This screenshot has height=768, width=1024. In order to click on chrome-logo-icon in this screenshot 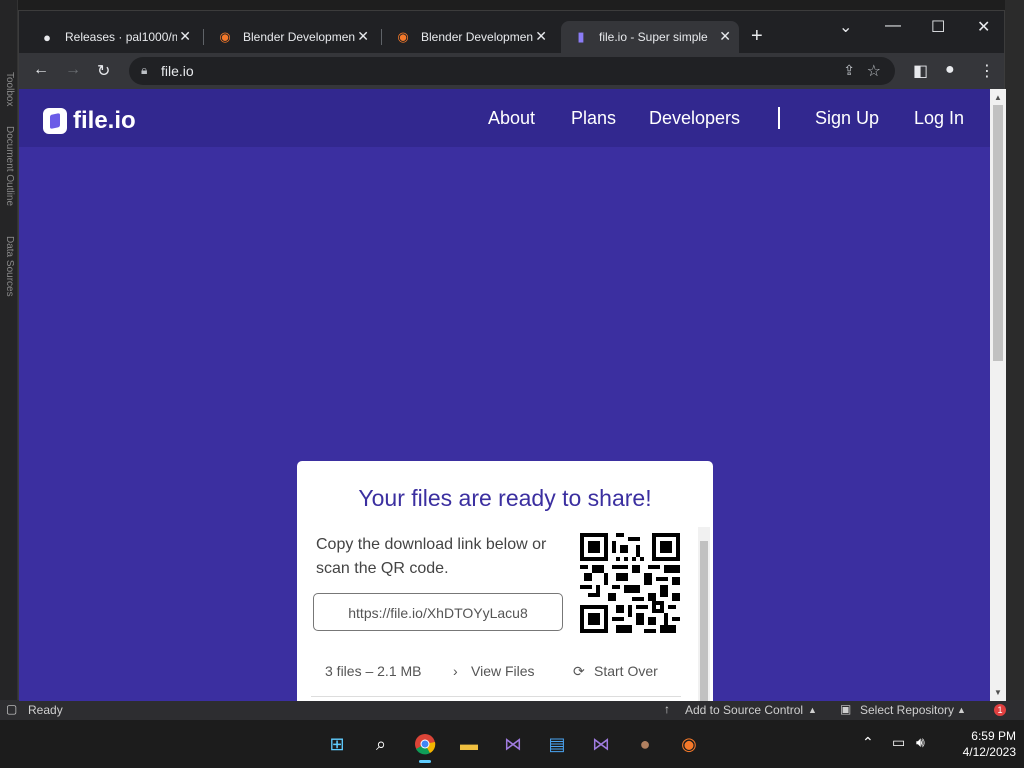, I will do `click(425, 744)`.